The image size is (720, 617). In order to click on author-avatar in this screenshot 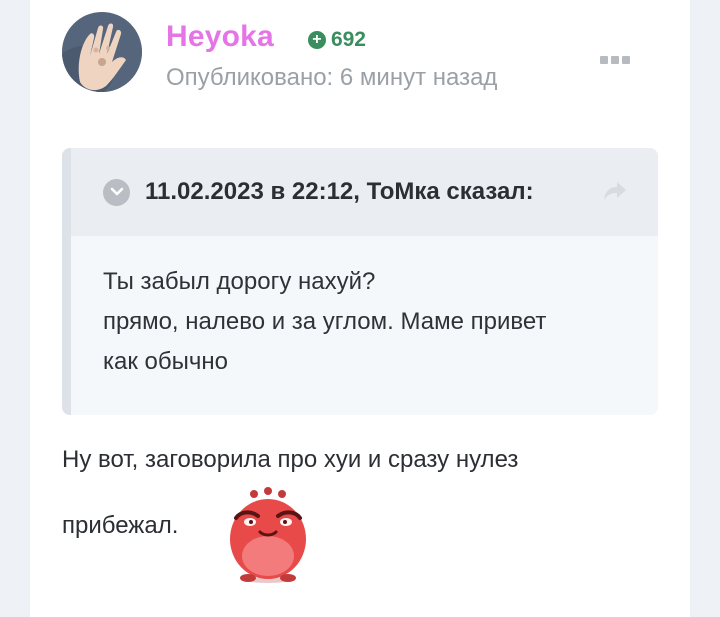, I will do `click(102, 52)`.